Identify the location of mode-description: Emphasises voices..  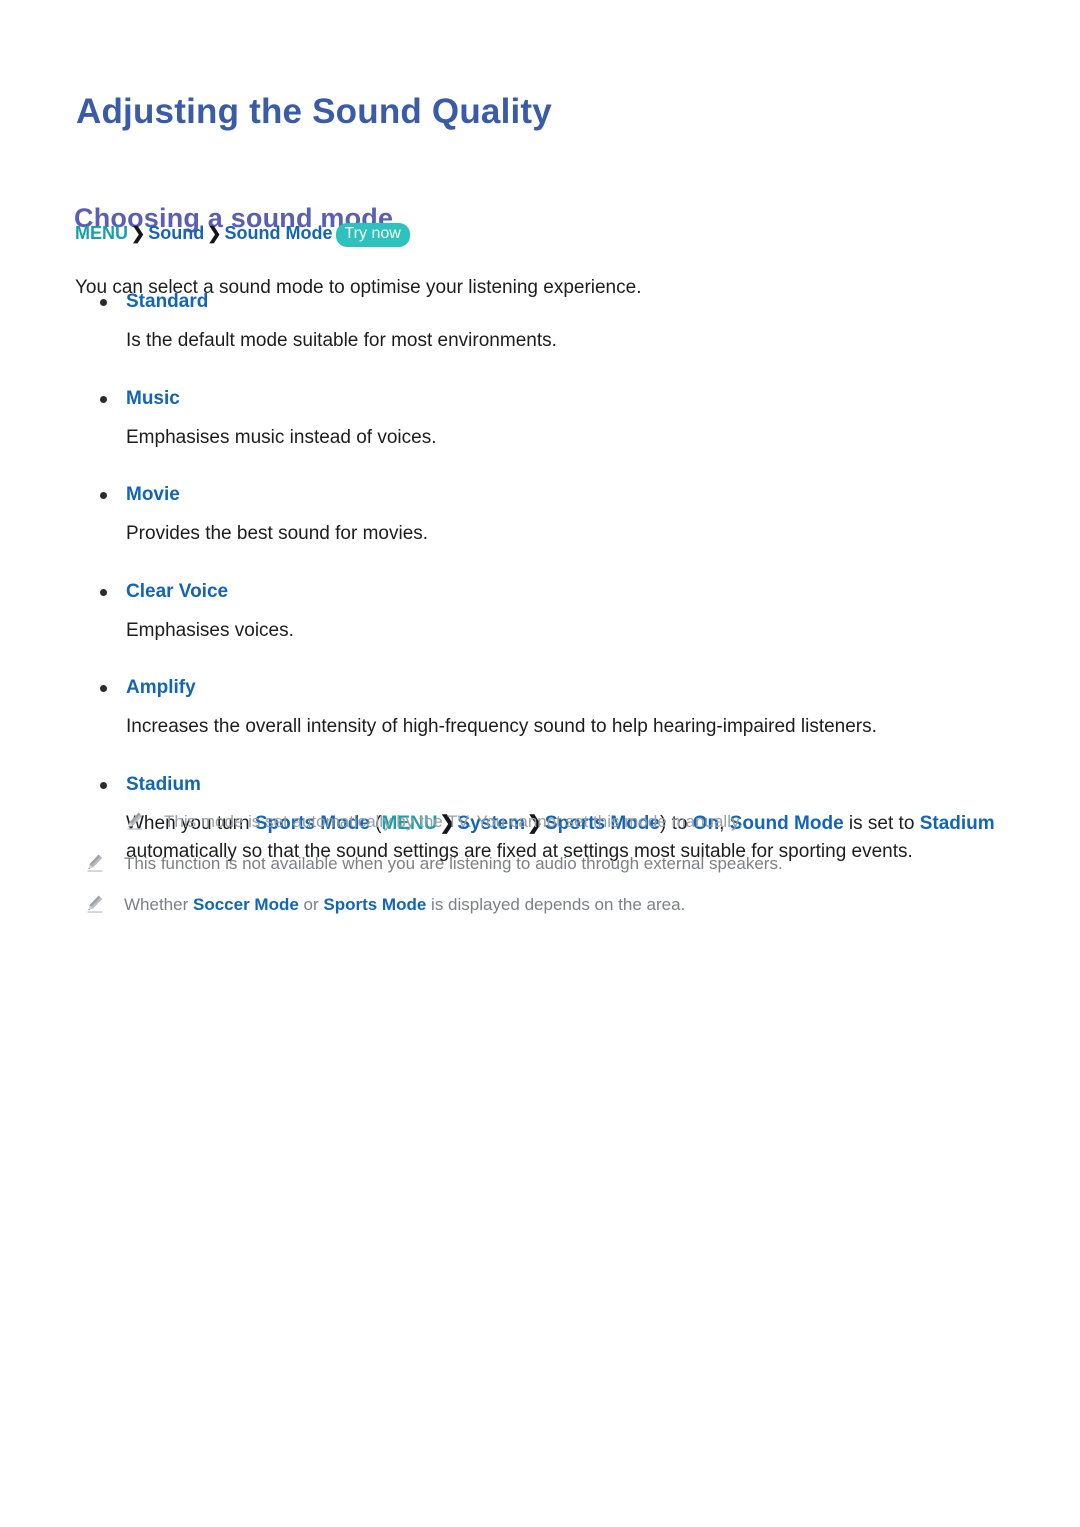
(210, 630).